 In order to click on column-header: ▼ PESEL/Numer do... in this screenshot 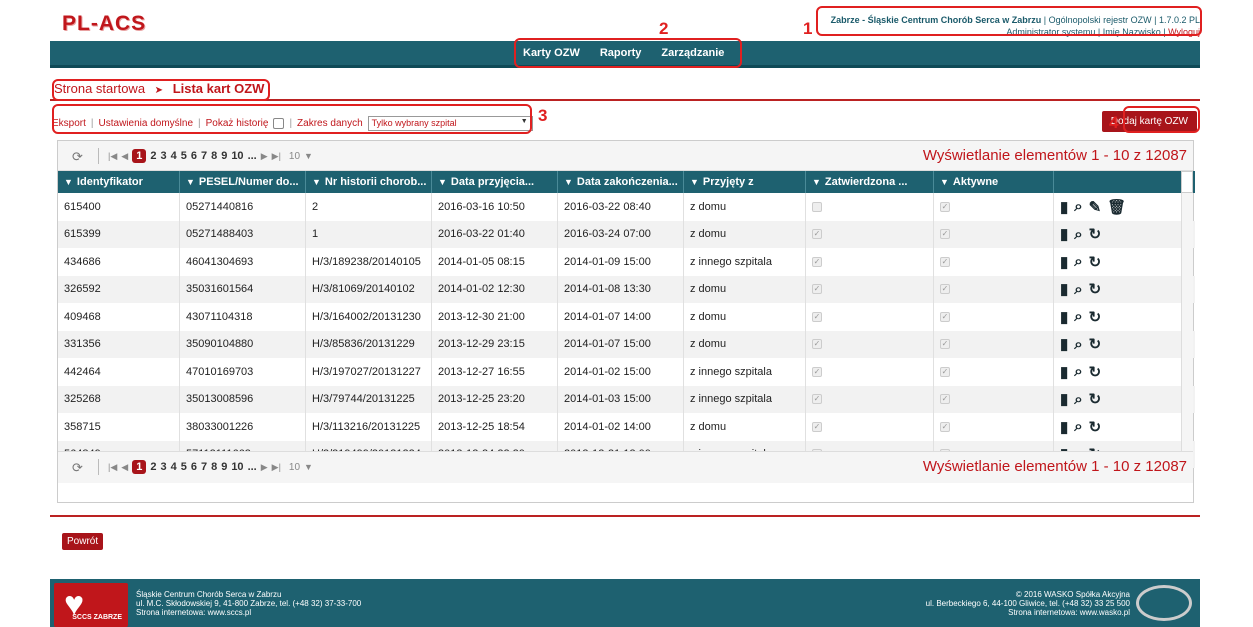, I will do `click(243, 182)`.